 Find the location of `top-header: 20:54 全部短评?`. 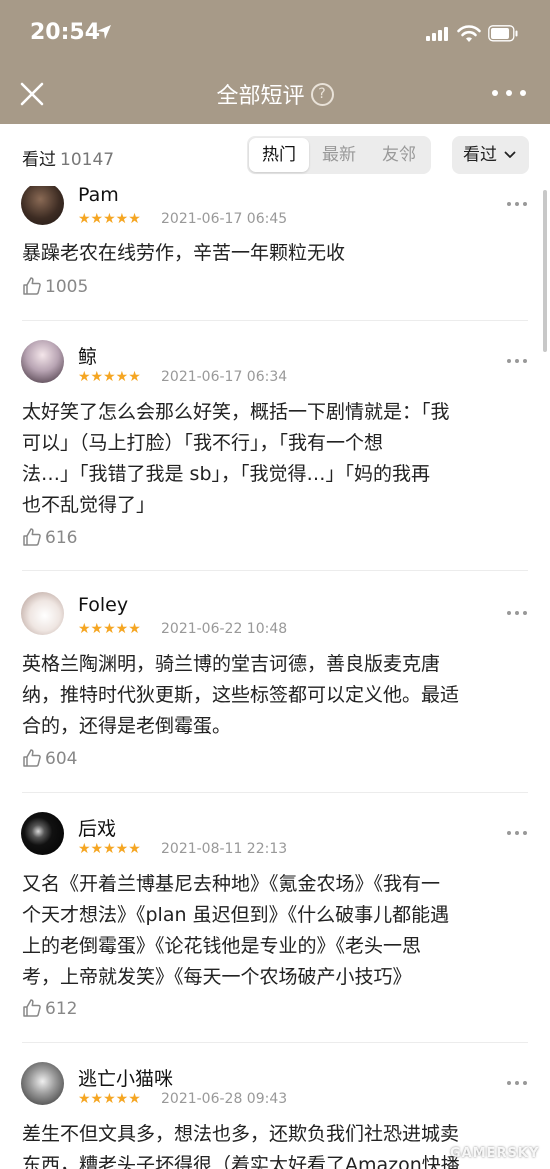

top-header: 20:54 全部短评? is located at coordinates (275, 62).